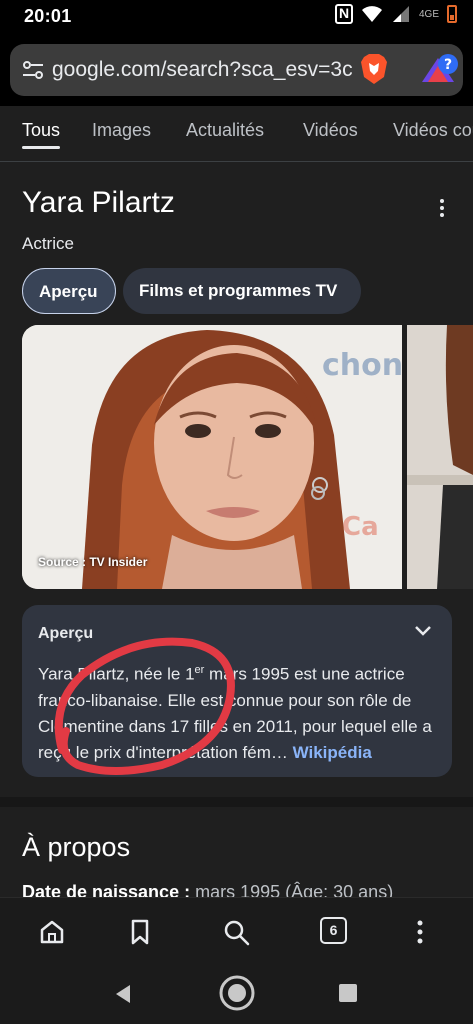 The height and width of the screenshot is (1024, 473). I want to click on tab-switcher-button: 6, so click(333, 930).